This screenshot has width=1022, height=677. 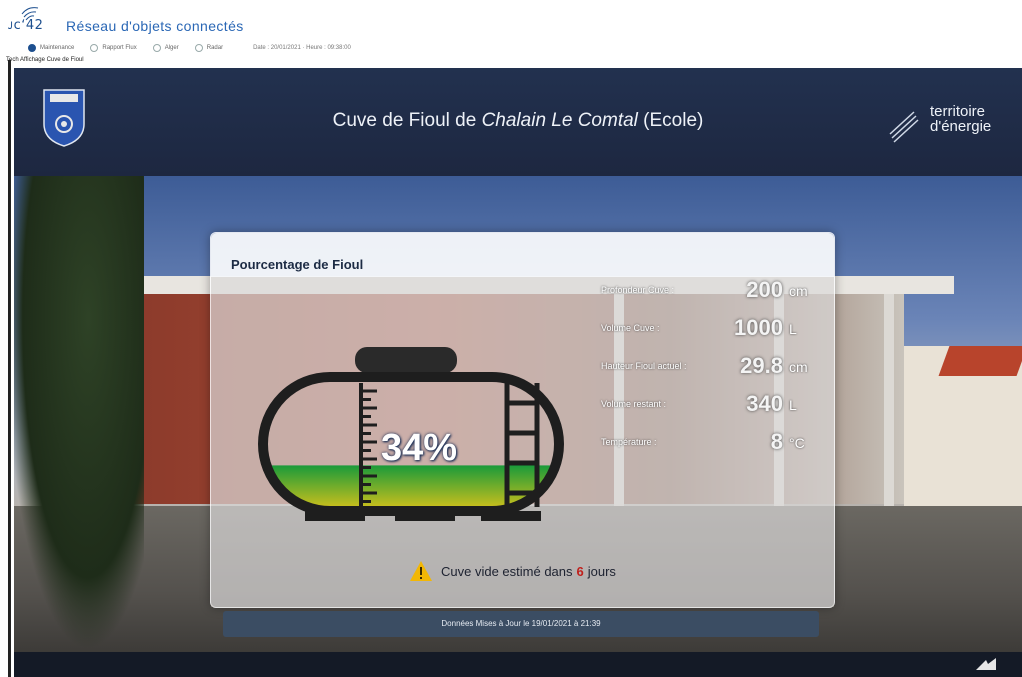 What do you see at coordinates (9, 368) in the screenshot?
I see `window-edge` at bounding box center [9, 368].